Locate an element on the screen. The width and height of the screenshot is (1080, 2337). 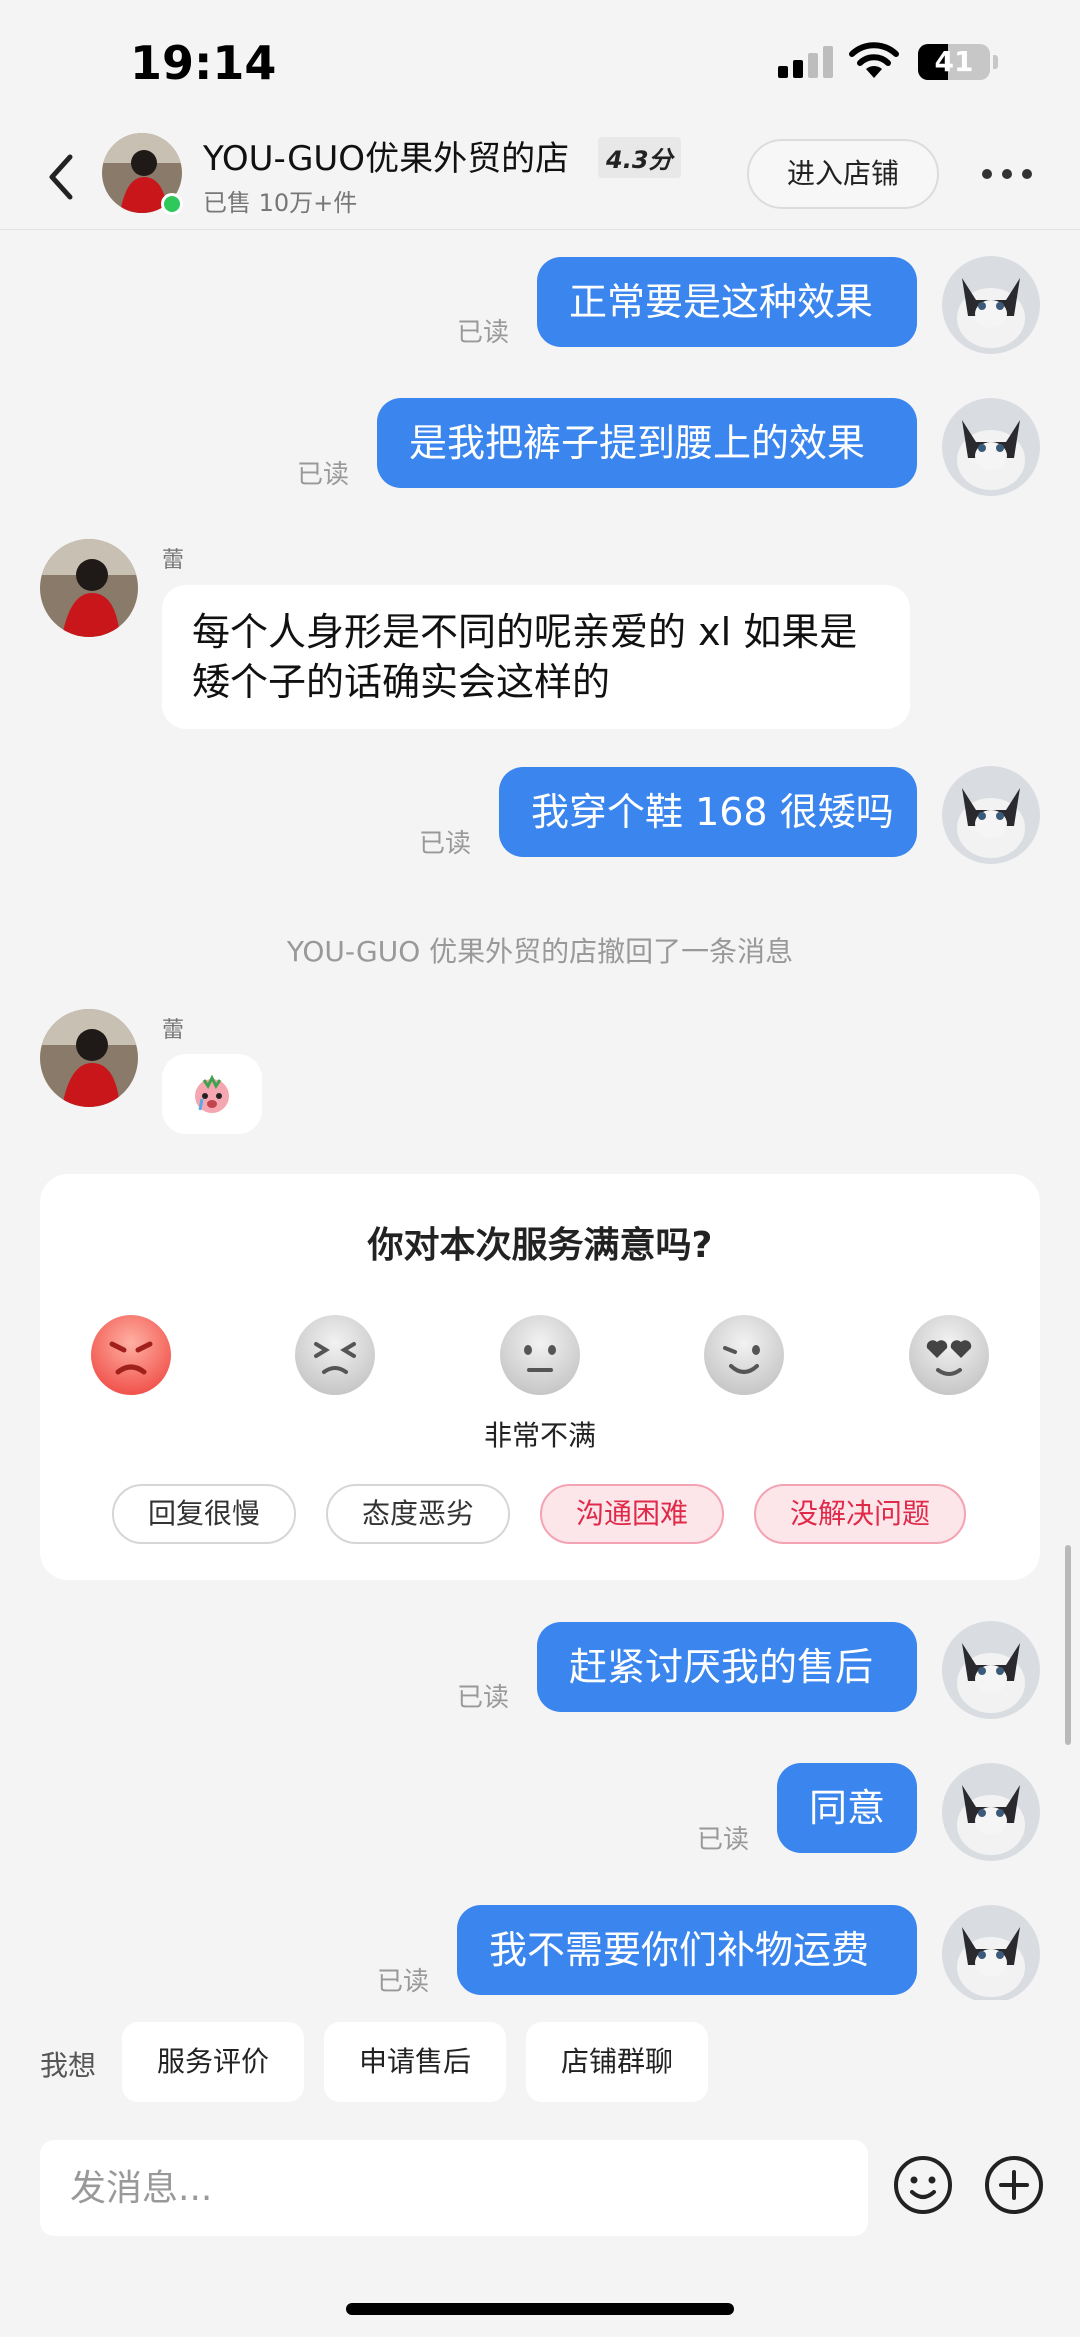
neutral-face-icon is located at coordinates (540, 1355).